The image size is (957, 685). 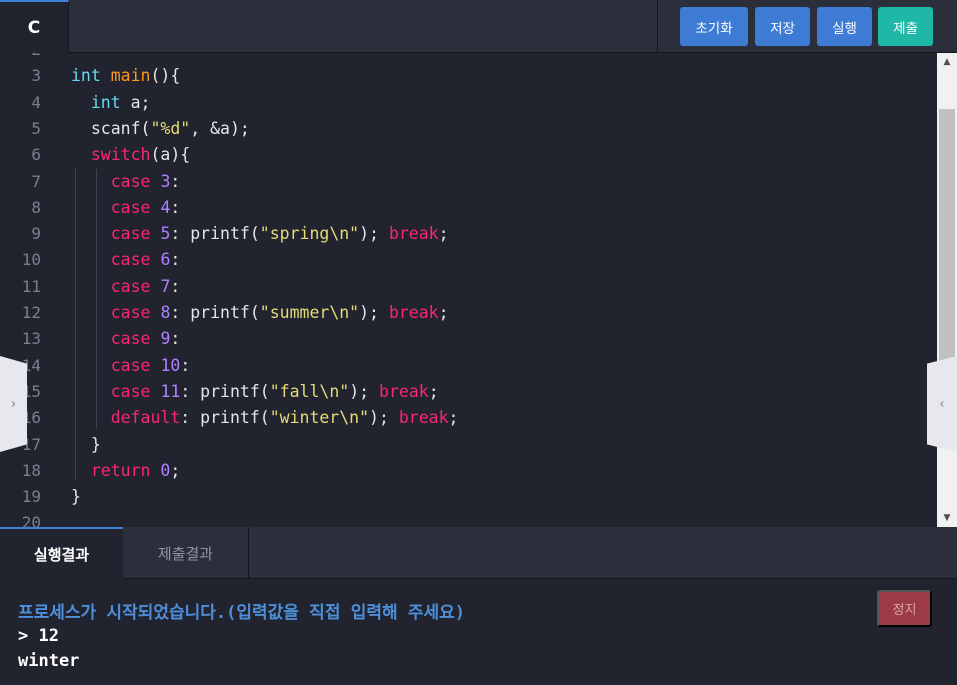 I want to click on code-text: a;, so click(x=135, y=102).